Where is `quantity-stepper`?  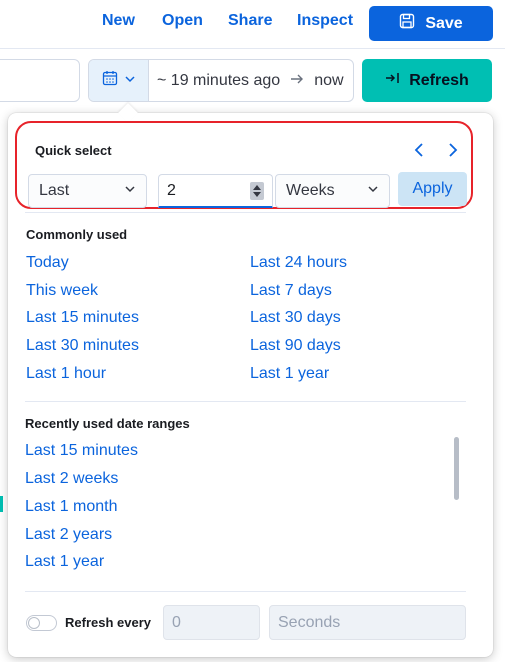
quantity-stepper is located at coordinates (257, 190).